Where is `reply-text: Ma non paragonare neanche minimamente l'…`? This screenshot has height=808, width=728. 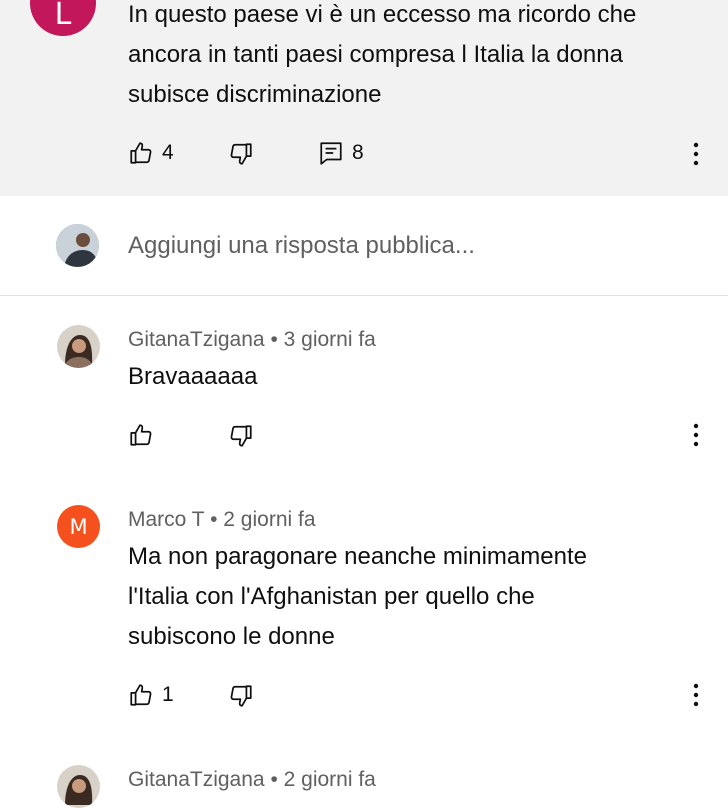
reply-text: Ma non paragonare neanche minimamente l'… is located at coordinates (423, 597).